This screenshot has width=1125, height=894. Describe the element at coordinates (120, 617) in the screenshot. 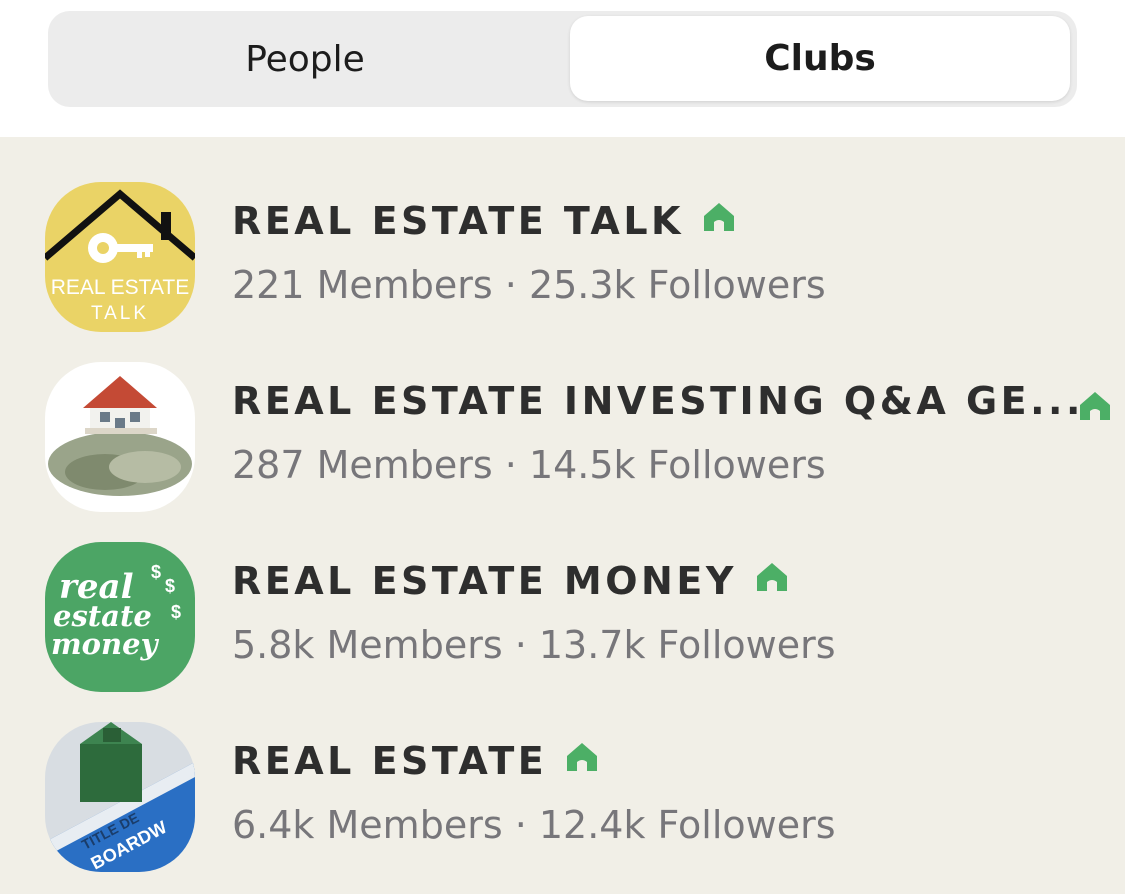

I see `club-avatar: real estate money $ $ $` at that location.